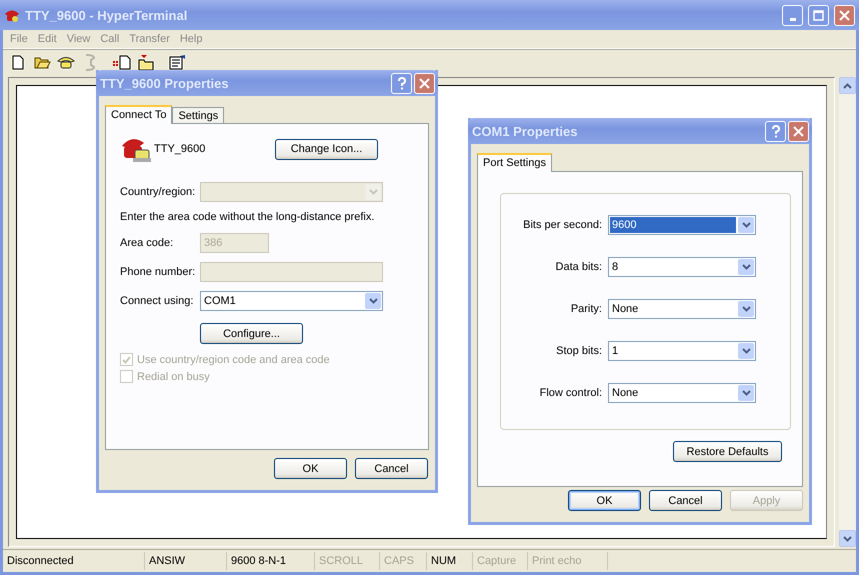 The height and width of the screenshot is (575, 859). What do you see at coordinates (682, 267) in the screenshot?
I see `setting-dropdown: 8` at bounding box center [682, 267].